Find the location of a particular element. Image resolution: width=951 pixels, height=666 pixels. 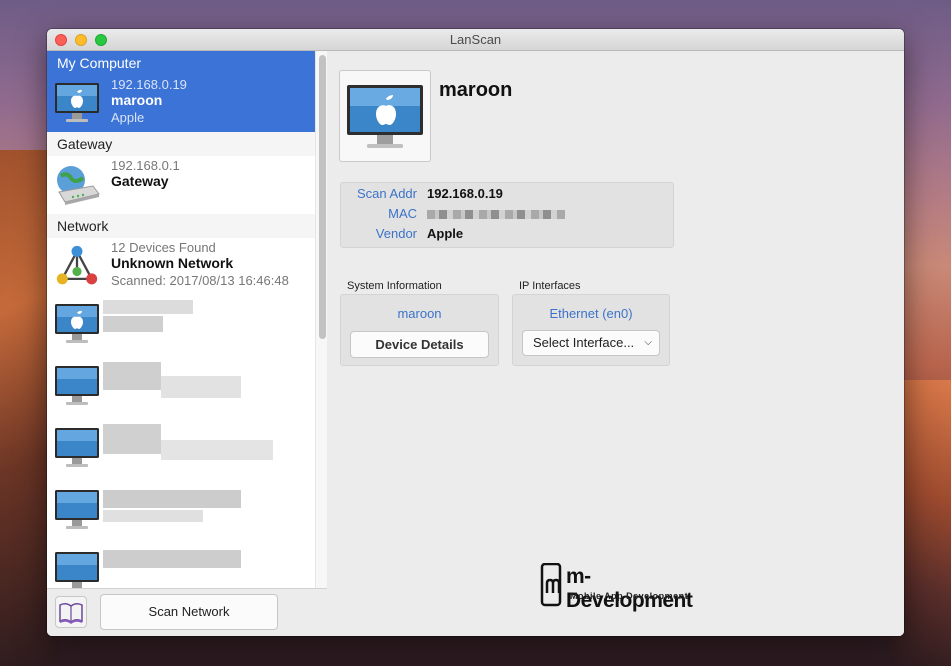

logo-main-text: m-Development is located at coordinates (629, 588).